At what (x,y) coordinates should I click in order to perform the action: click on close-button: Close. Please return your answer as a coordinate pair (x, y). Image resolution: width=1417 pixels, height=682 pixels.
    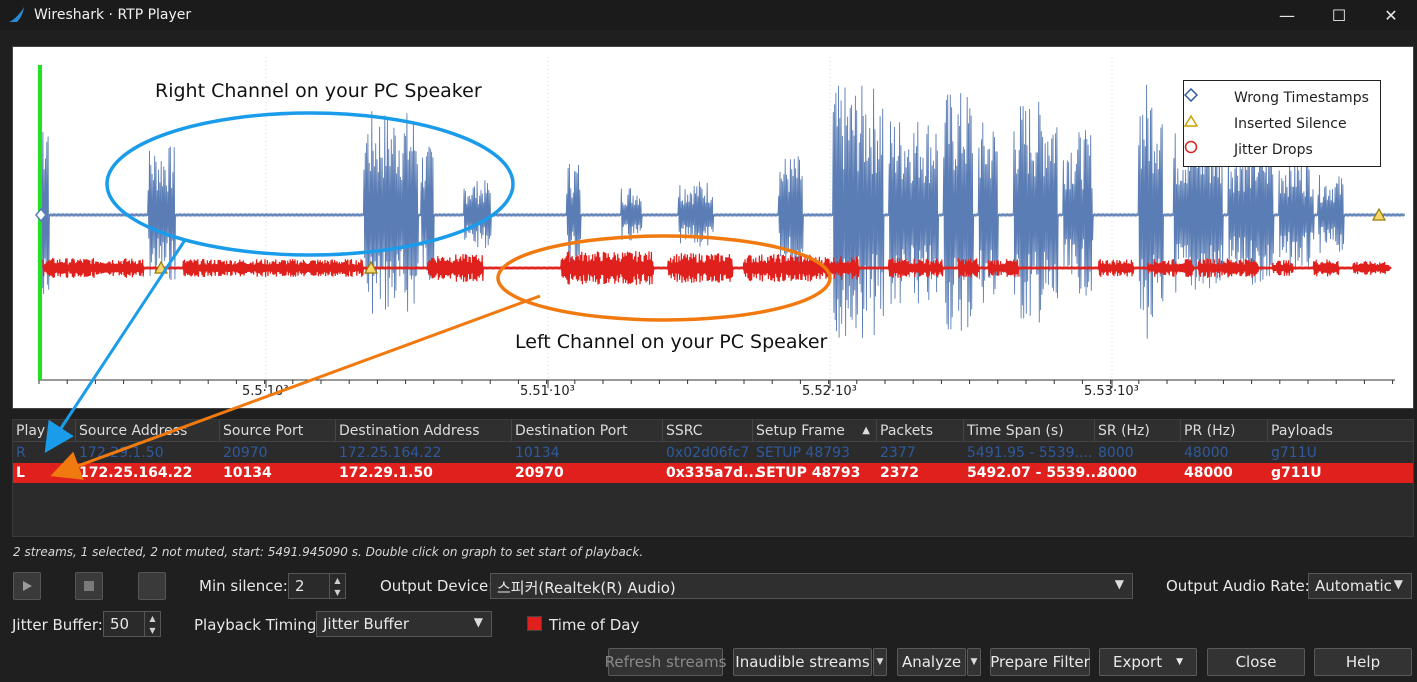
    Looking at the image, I should click on (1256, 662).